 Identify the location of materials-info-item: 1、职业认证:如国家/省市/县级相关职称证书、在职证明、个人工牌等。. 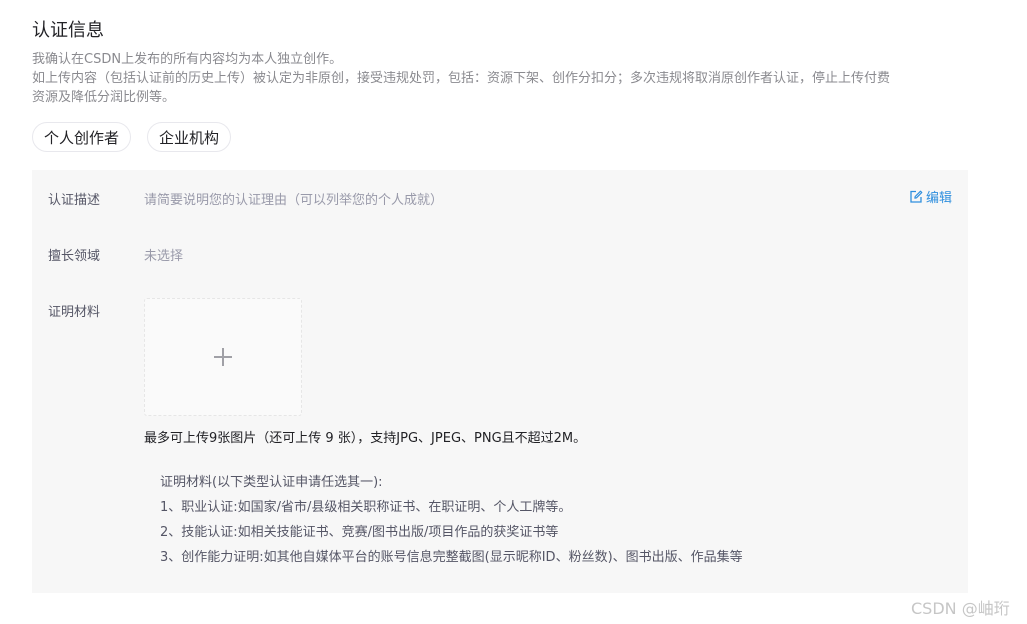
(366, 507).